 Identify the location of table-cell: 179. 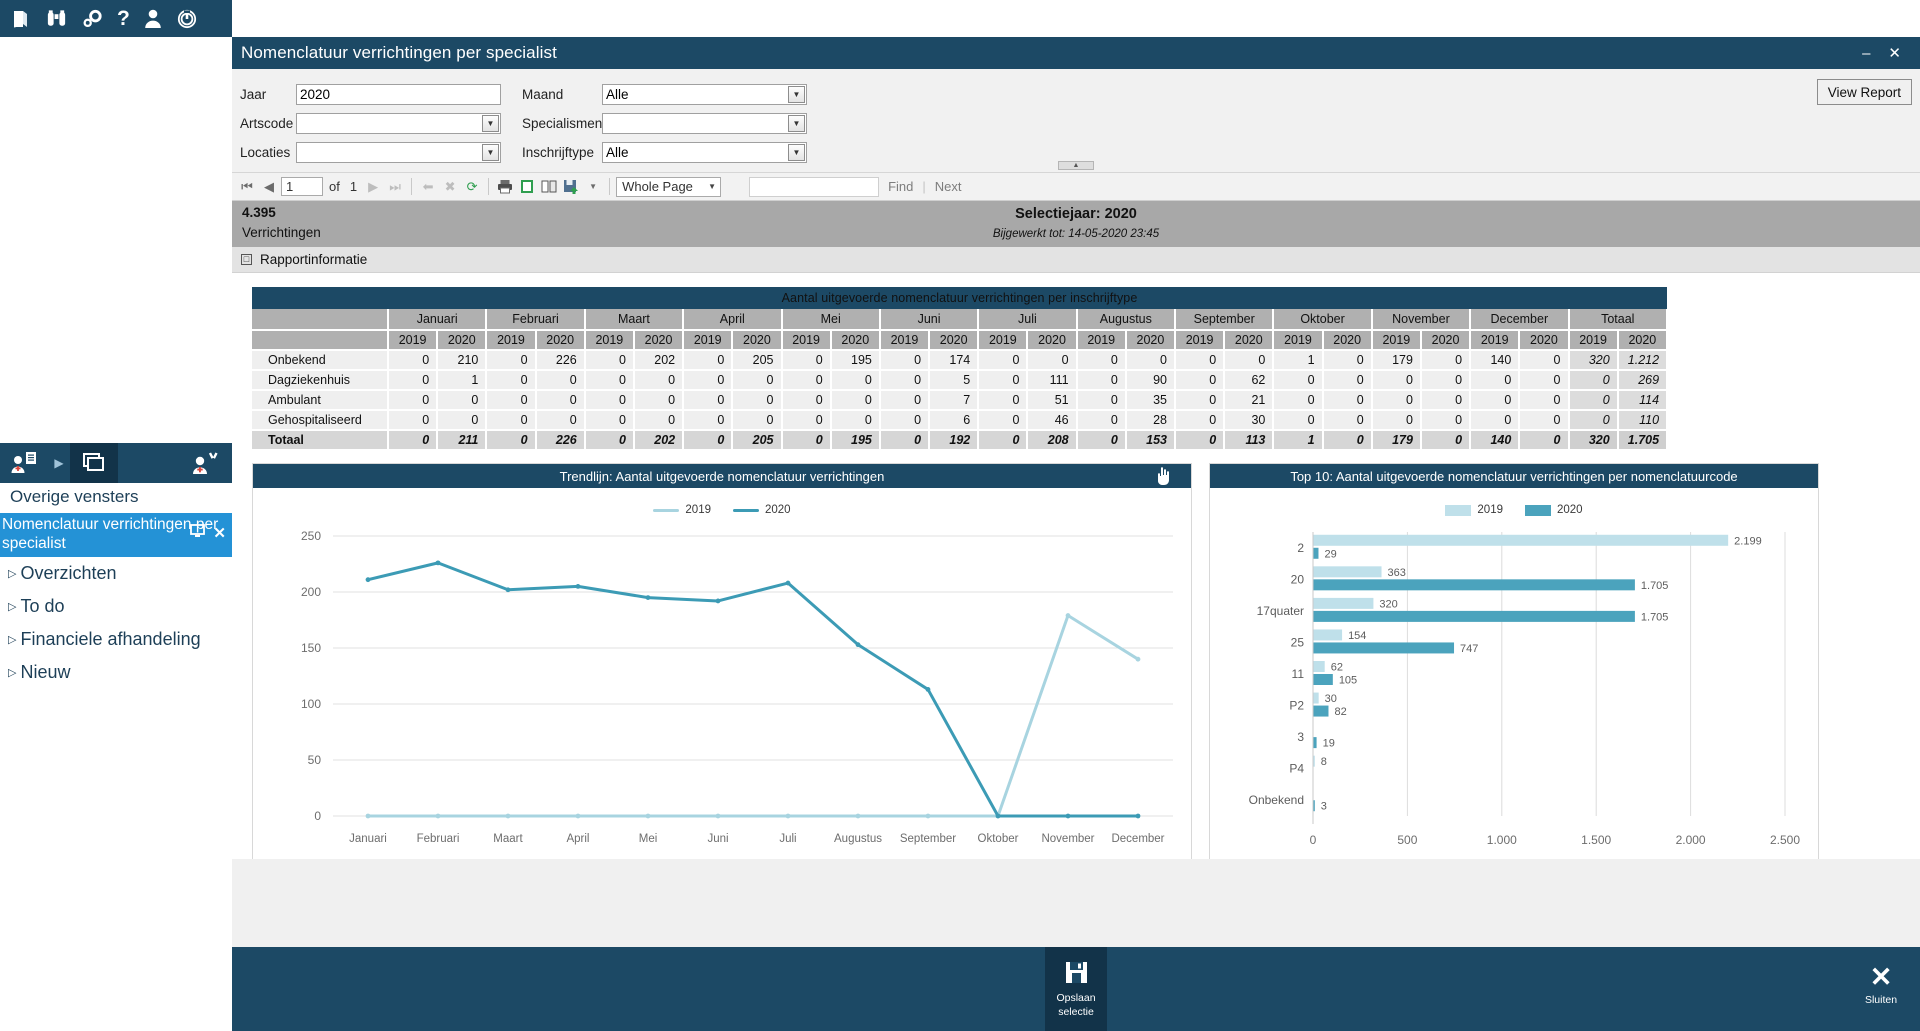
(1396, 440).